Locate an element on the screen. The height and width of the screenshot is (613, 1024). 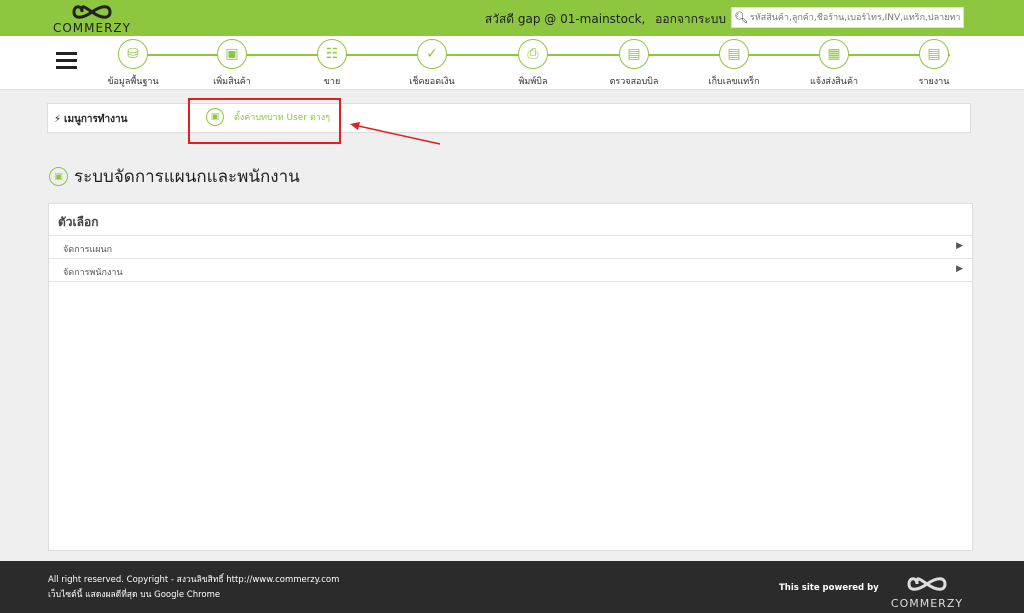
nav-item-add-product: ▣ เพิ่มสินค้า is located at coordinates (232, 63).